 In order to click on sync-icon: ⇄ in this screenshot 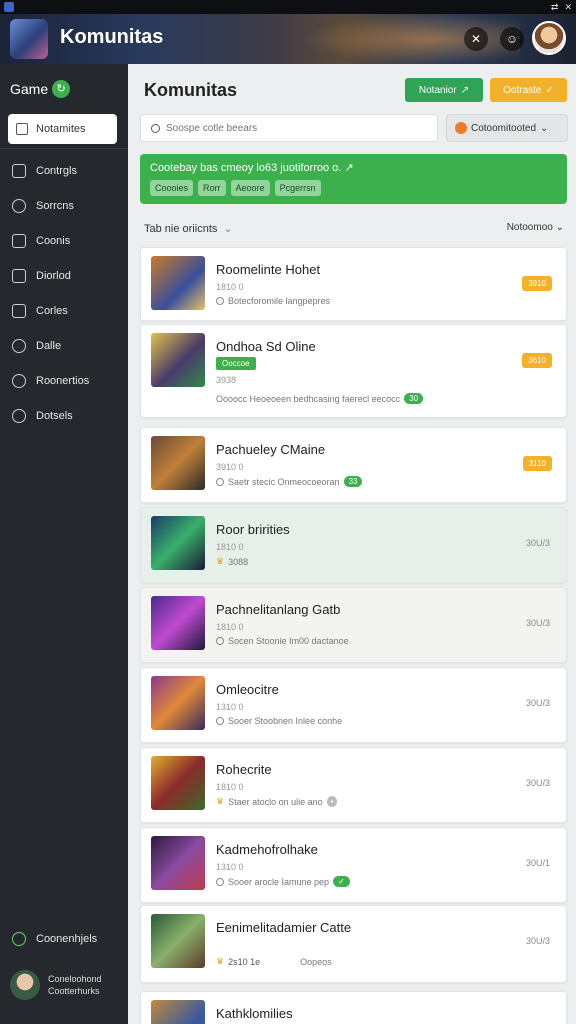, I will do `click(555, 7)`.